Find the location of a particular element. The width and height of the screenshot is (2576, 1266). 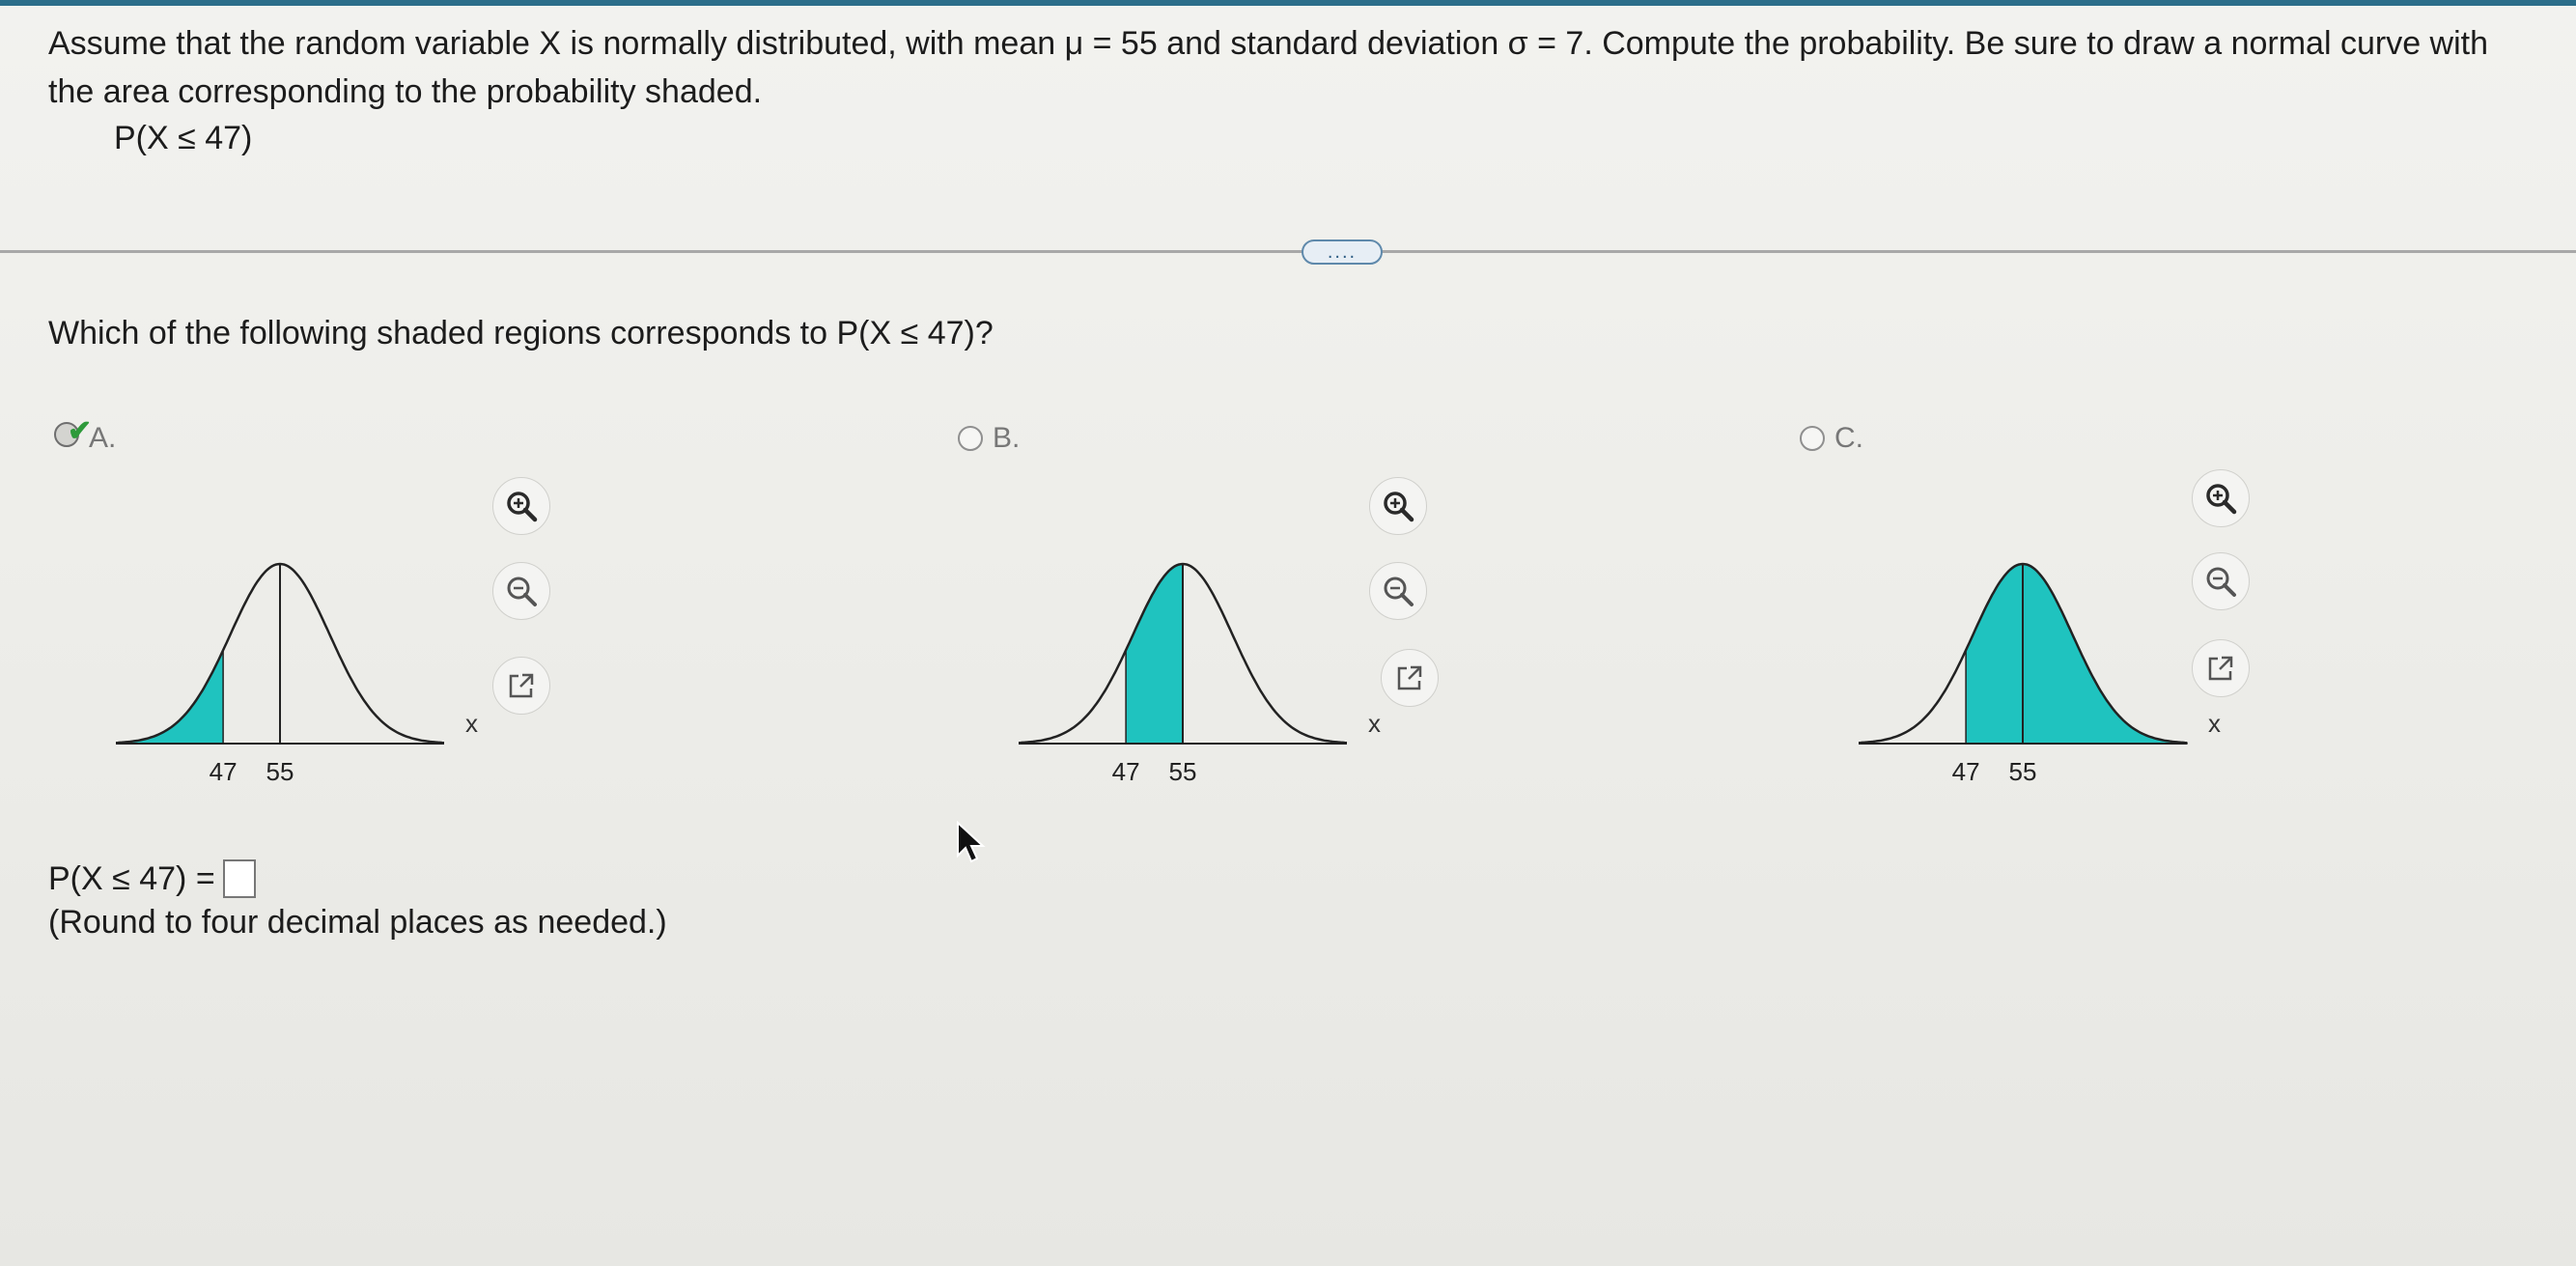

question-expression: P(X ≤ 47) is located at coordinates (184, 138).